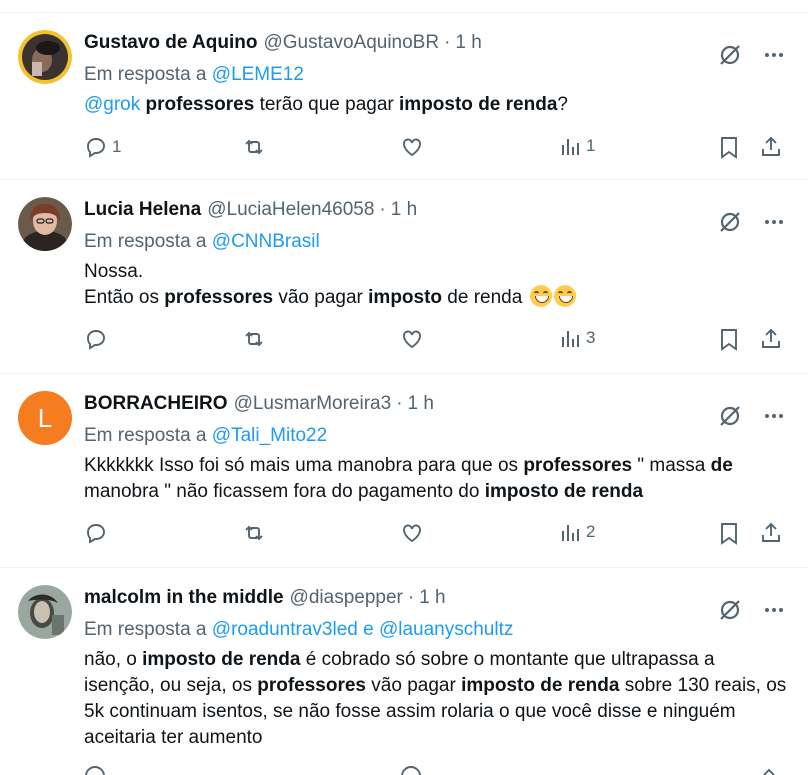 The height and width of the screenshot is (775, 808). Describe the element at coordinates (405, 297) in the screenshot. I see `keyword: imposto` at that location.